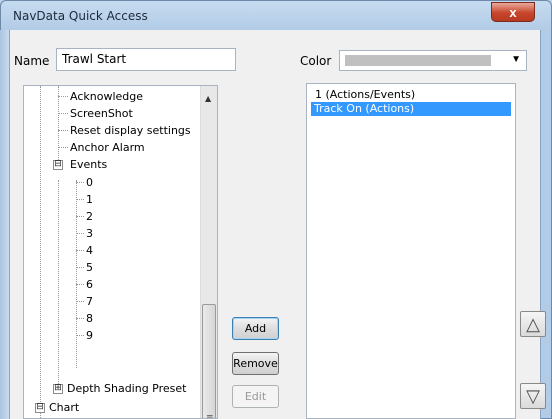  Describe the element at coordinates (89, 182) in the screenshot. I see `tree-item-label: 0` at that location.